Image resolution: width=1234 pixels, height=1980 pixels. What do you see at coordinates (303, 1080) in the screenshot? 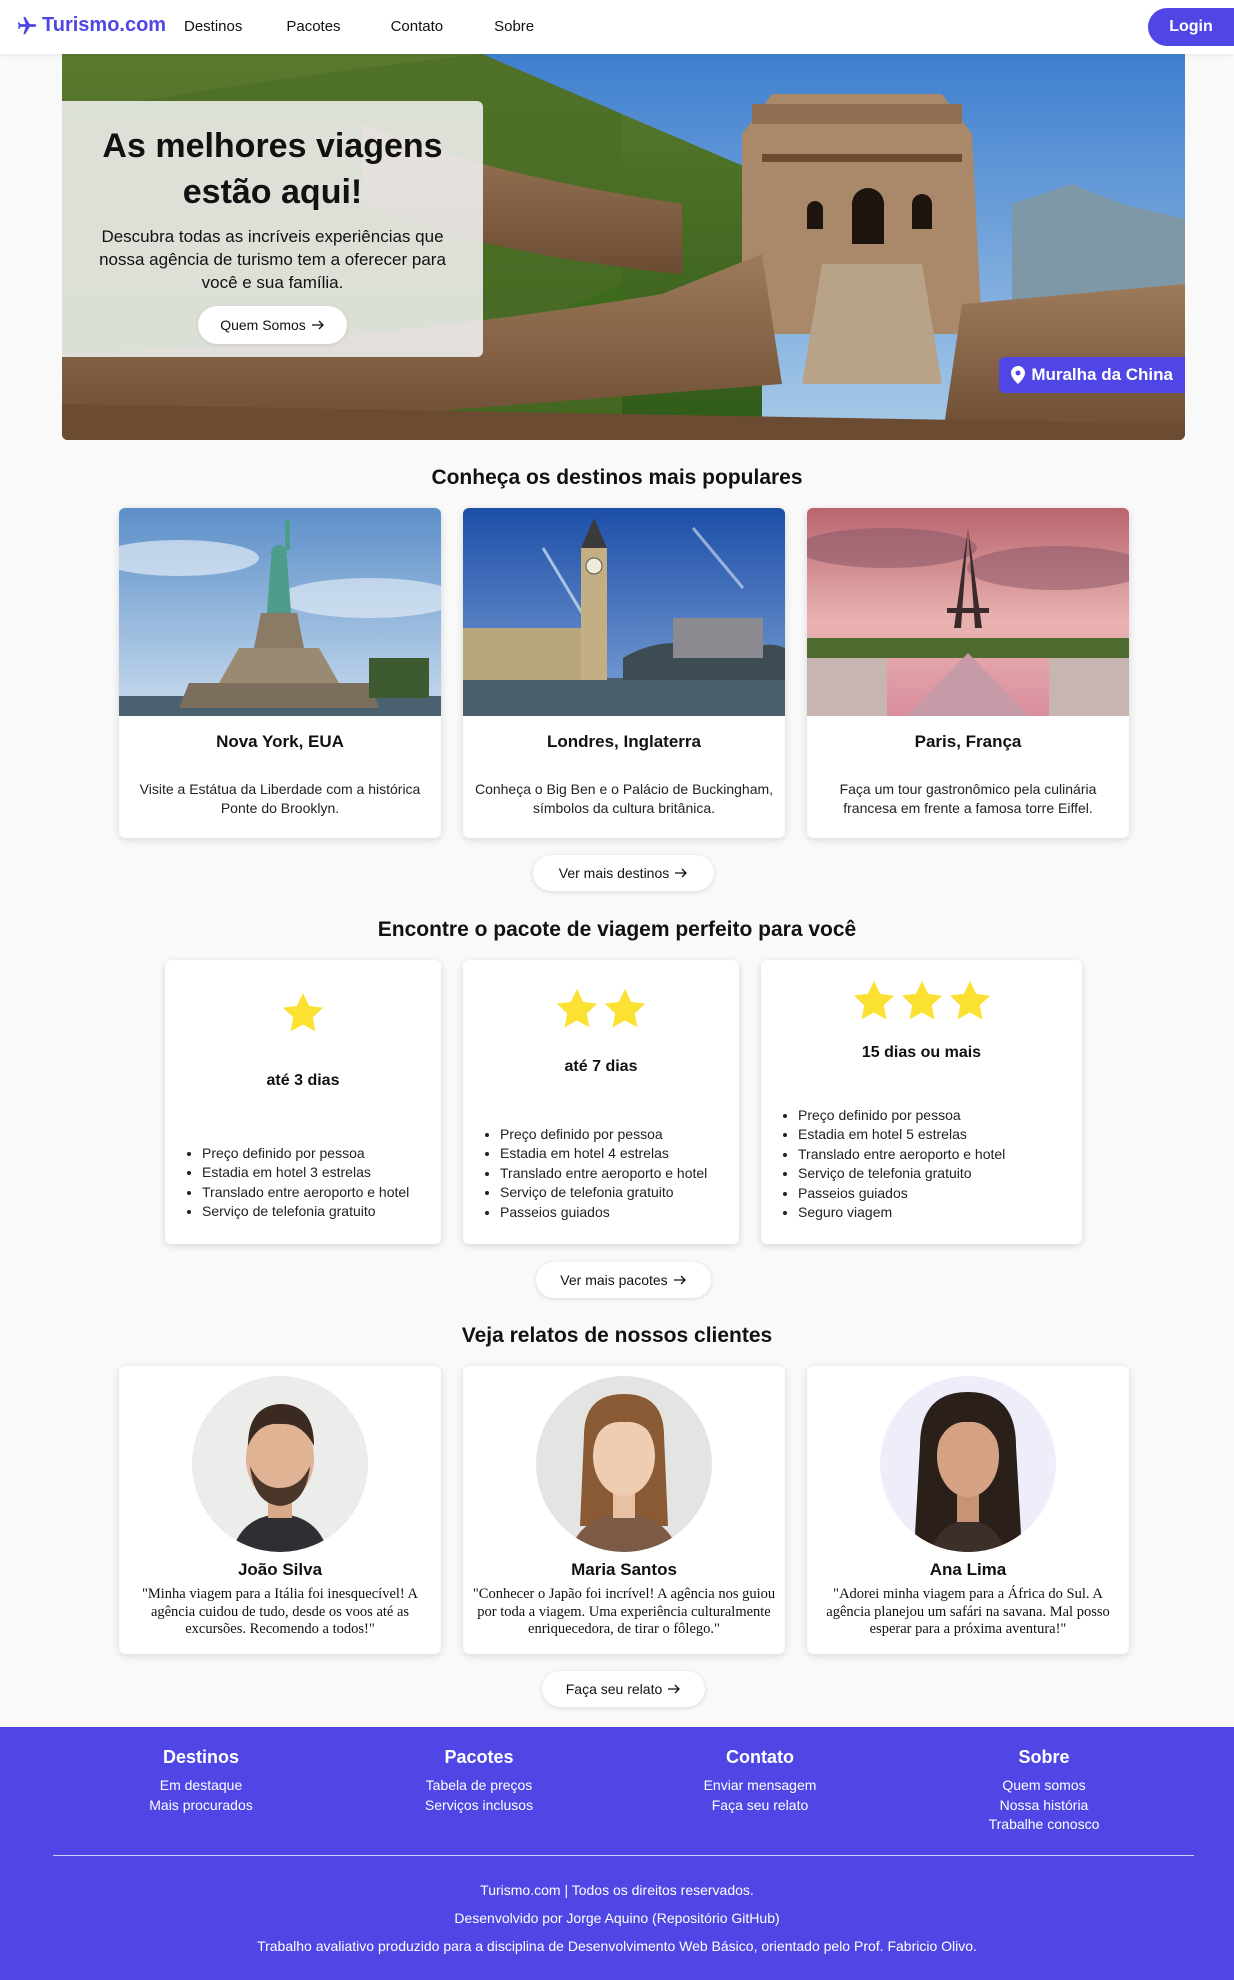
I see `package-name: até 3 dias` at bounding box center [303, 1080].